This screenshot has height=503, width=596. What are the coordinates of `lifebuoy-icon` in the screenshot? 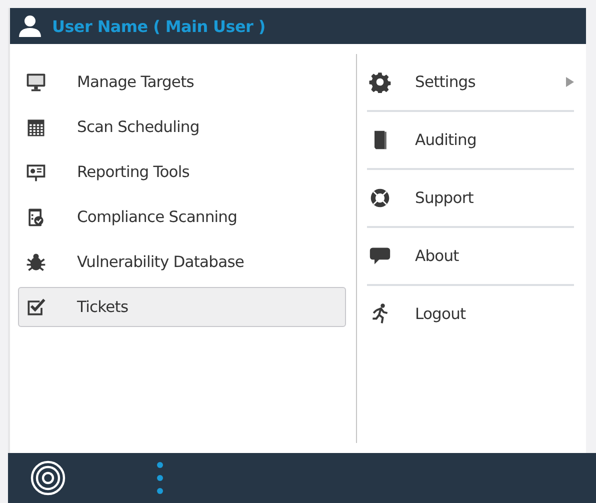 It's located at (380, 198).